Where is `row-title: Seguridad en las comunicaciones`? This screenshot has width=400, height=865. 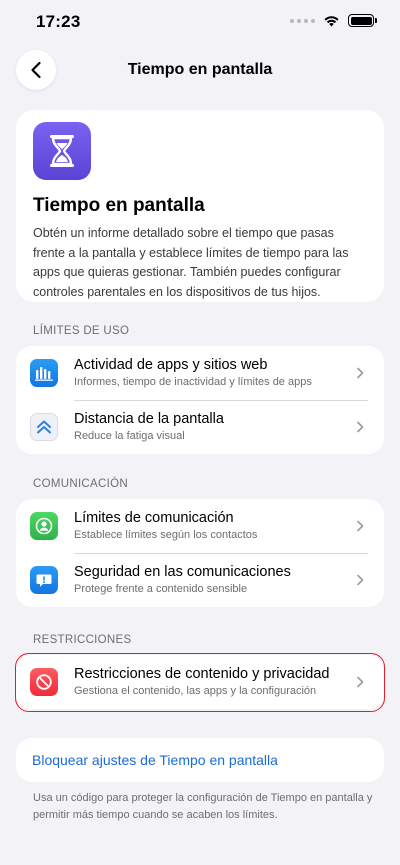 row-title: Seguridad en las comunicaciones is located at coordinates (182, 572).